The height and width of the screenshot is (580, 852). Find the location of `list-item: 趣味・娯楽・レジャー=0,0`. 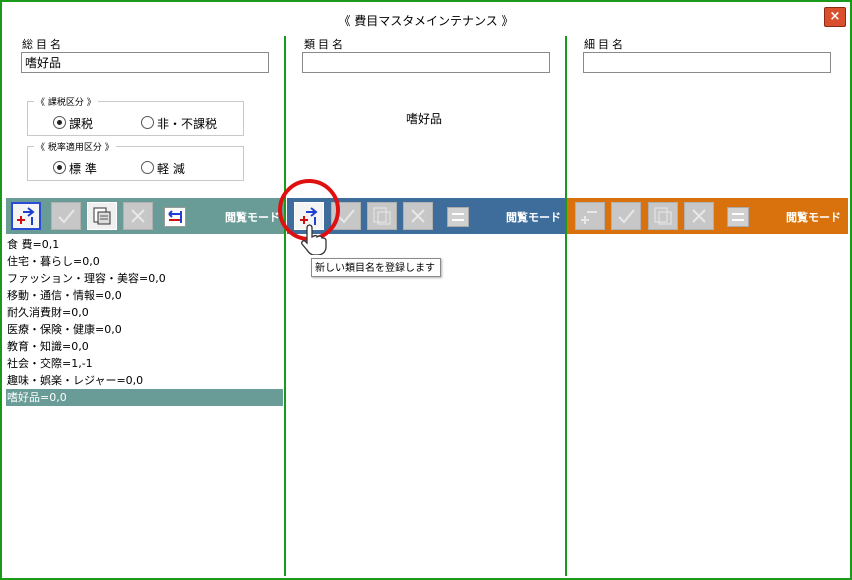

list-item: 趣味・娯楽・レジャー=0,0 is located at coordinates (144, 380).